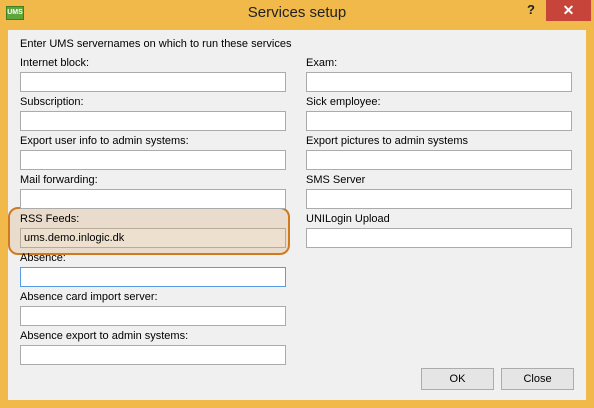 Image resolution: width=594 pixels, height=408 pixels. Describe the element at coordinates (153, 277) in the screenshot. I see `absence-input` at that location.